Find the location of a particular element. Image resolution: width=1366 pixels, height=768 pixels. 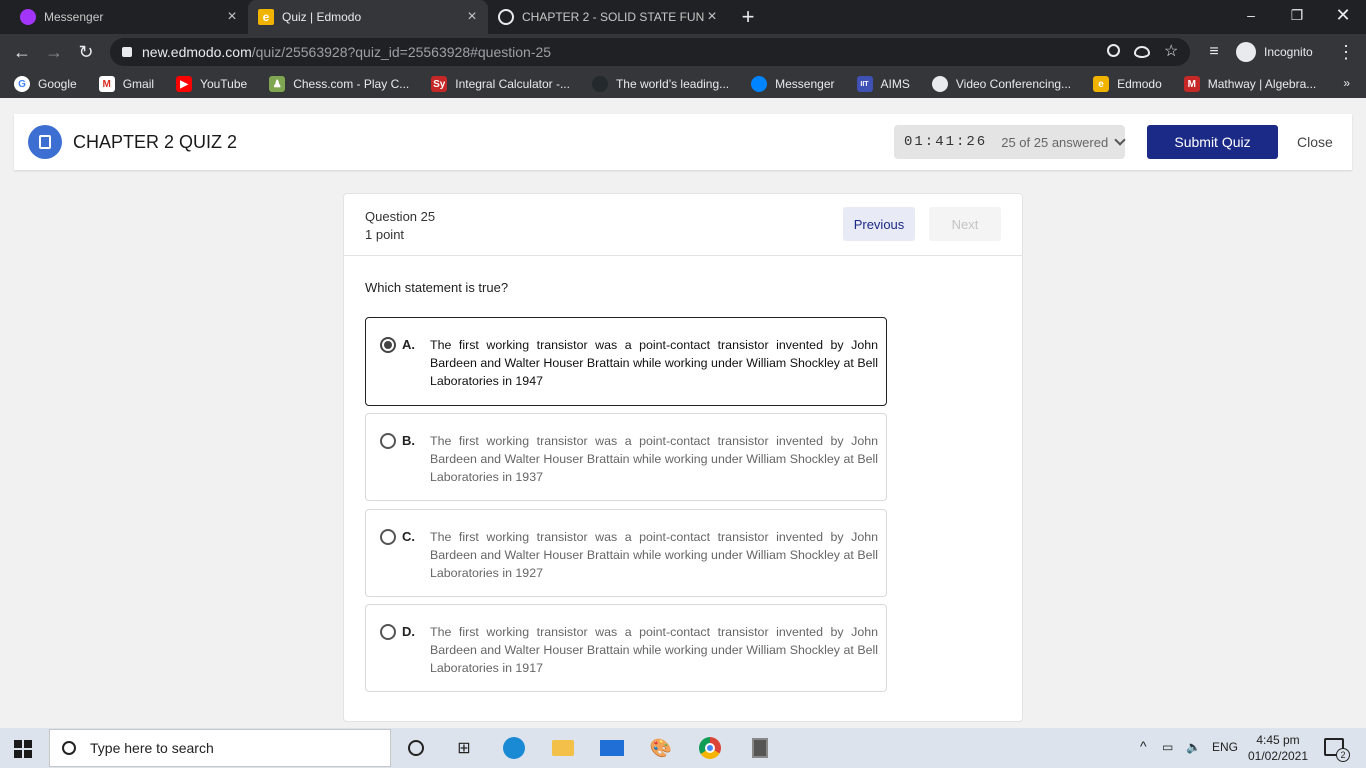

tab-chapter-2: CHAPTER 2 - SOLID STATE FUNDA × is located at coordinates (608, 17).